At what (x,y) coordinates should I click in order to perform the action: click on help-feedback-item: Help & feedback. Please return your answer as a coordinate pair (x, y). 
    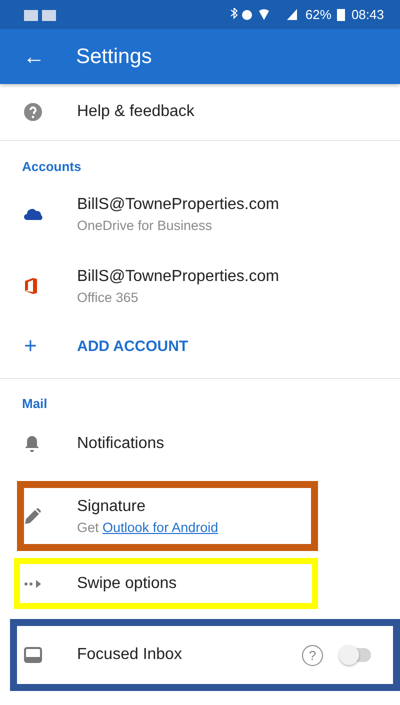
    Looking at the image, I should click on (135, 112).